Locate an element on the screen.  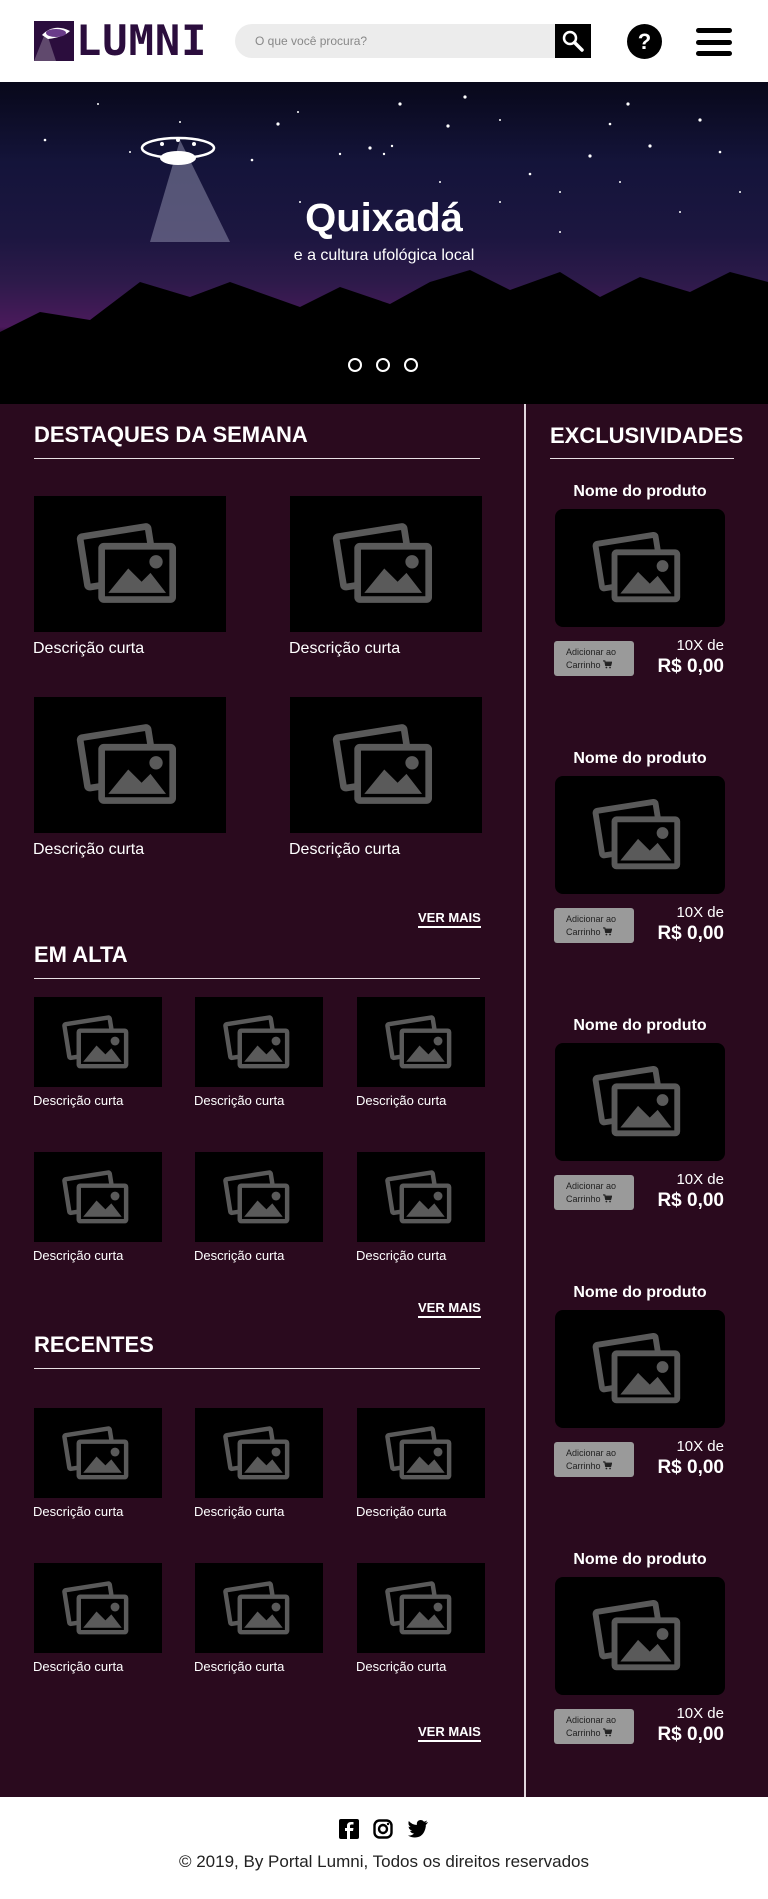
add-to-cart-label: Adicionar ao is located at coordinates (591, 919).